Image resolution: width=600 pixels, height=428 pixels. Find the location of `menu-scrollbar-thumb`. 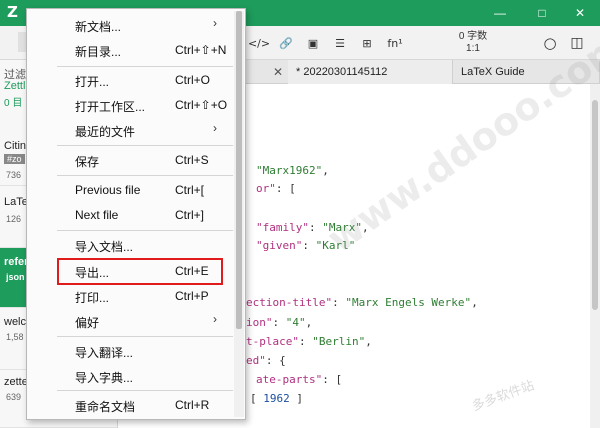

menu-scrollbar-thumb is located at coordinates (239, 170).